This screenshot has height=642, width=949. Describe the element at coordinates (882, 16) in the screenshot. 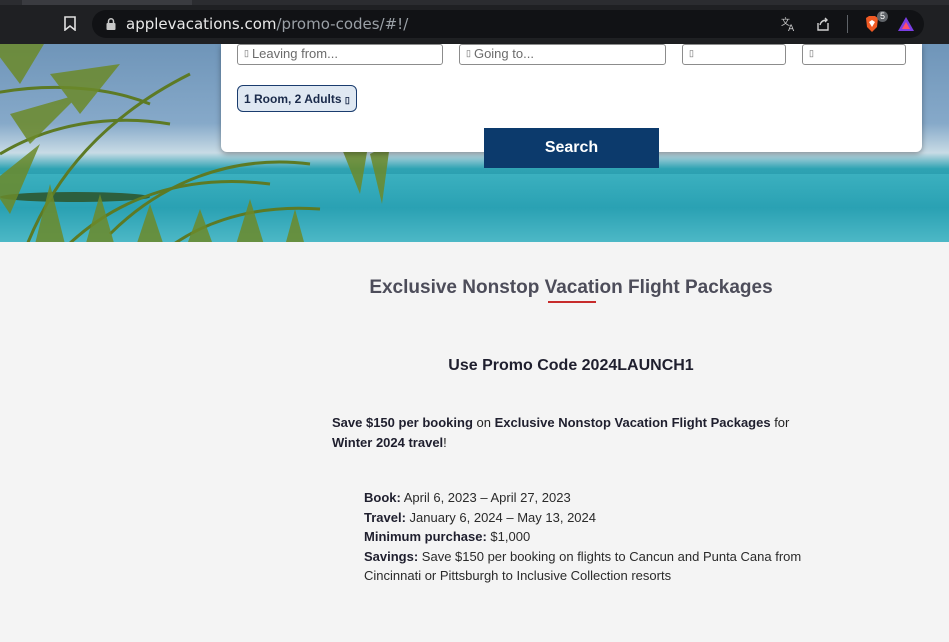

I see `shields-count-badge: 5` at that location.